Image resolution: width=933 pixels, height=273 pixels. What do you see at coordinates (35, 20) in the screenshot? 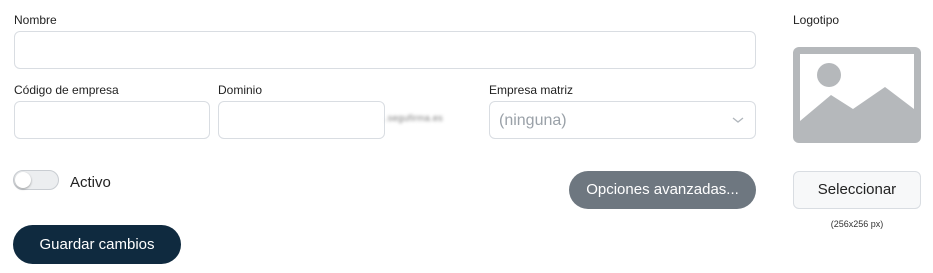
I see `name-label: Nombre` at bounding box center [35, 20].